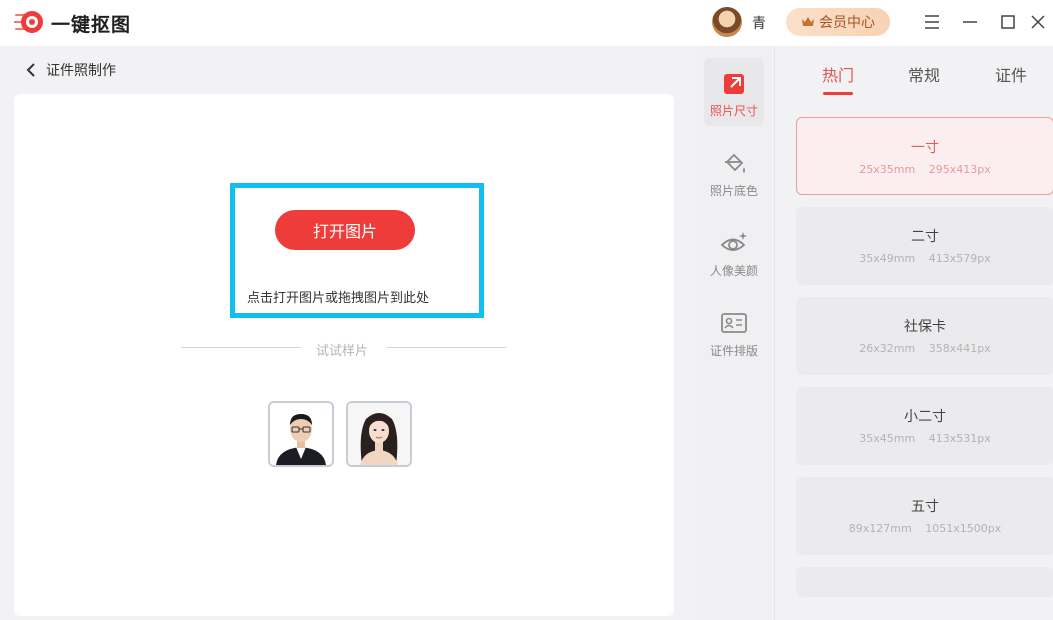  I want to click on size-dims: 26x32mm 358x441px, so click(925, 348).